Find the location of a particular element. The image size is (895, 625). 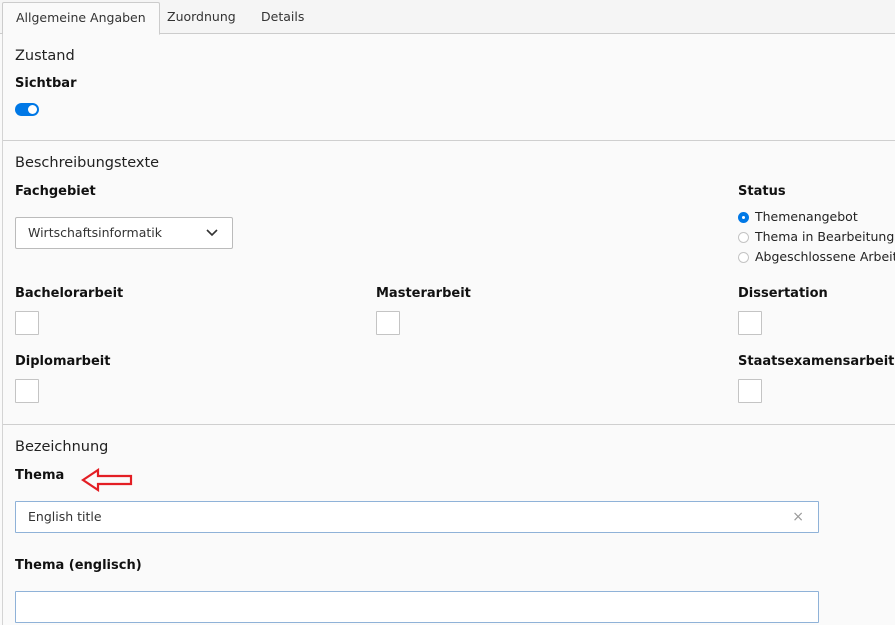

fachgebiet-value: Wirtschaftsinformatik is located at coordinates (95, 232).